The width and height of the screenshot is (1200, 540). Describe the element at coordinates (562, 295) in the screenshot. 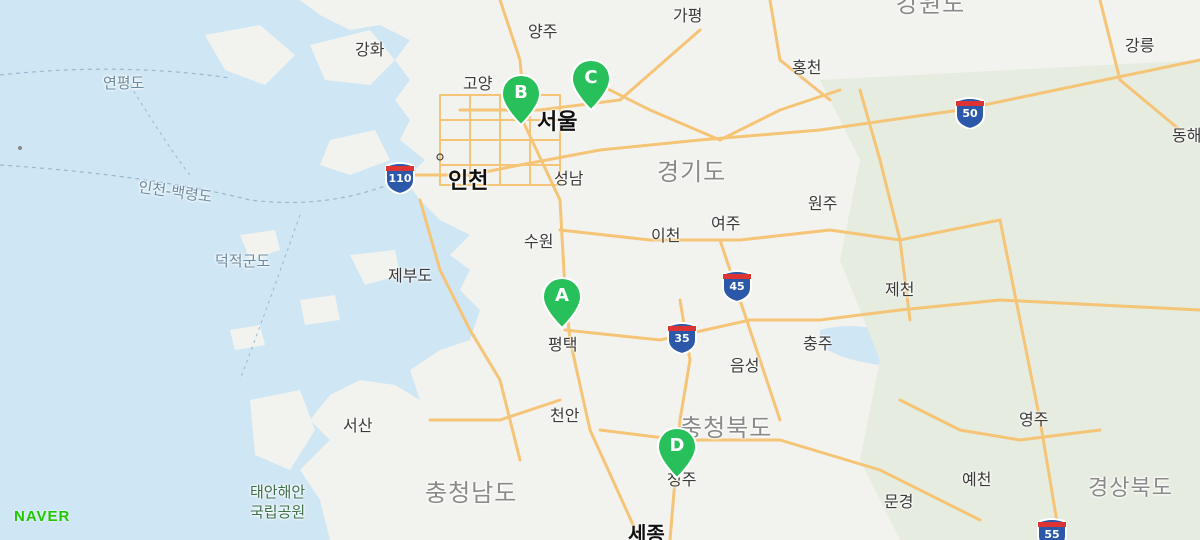

I see `marker-label: A` at that location.